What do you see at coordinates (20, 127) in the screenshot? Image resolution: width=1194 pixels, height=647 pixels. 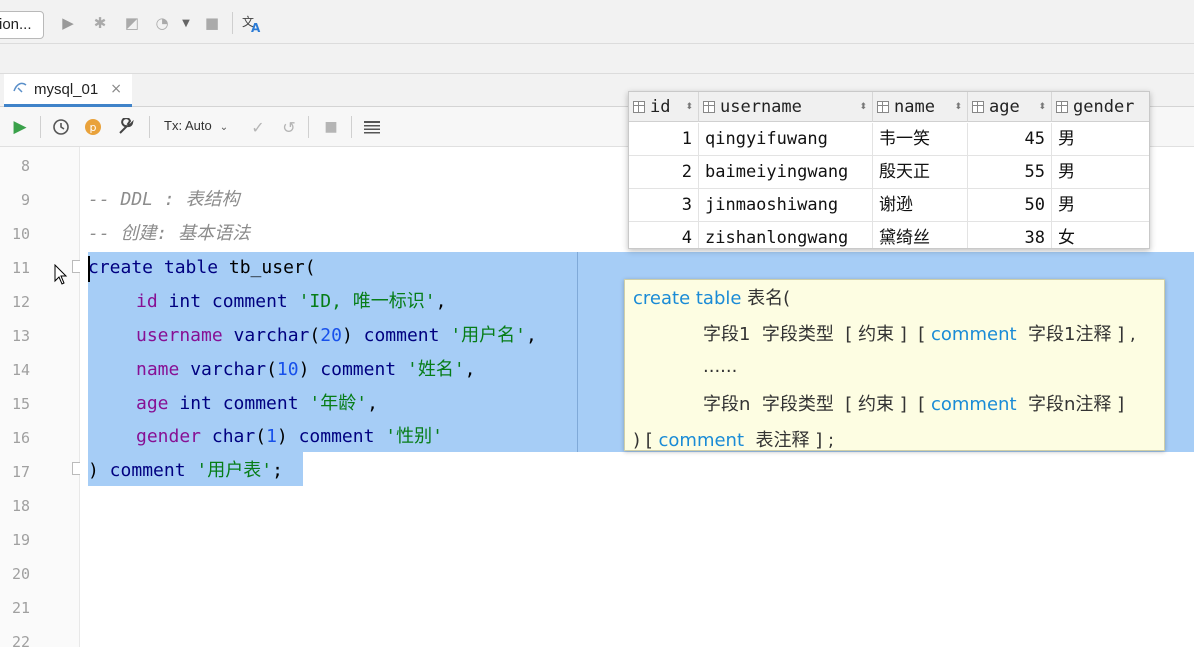 I see `execute-icon: ▶` at bounding box center [20, 127].